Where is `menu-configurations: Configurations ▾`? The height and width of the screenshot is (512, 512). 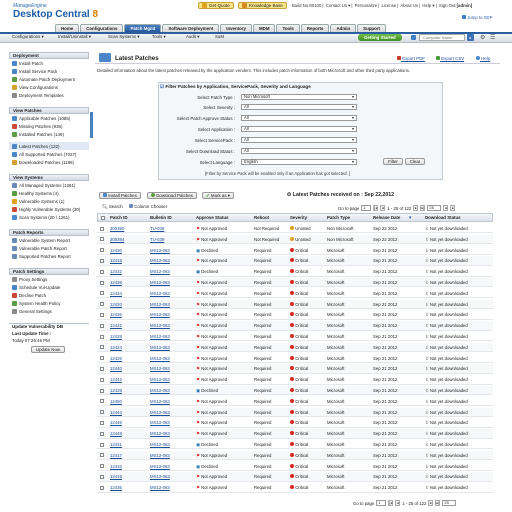 menu-configurations: Configurations ▾ is located at coordinates (28, 37).